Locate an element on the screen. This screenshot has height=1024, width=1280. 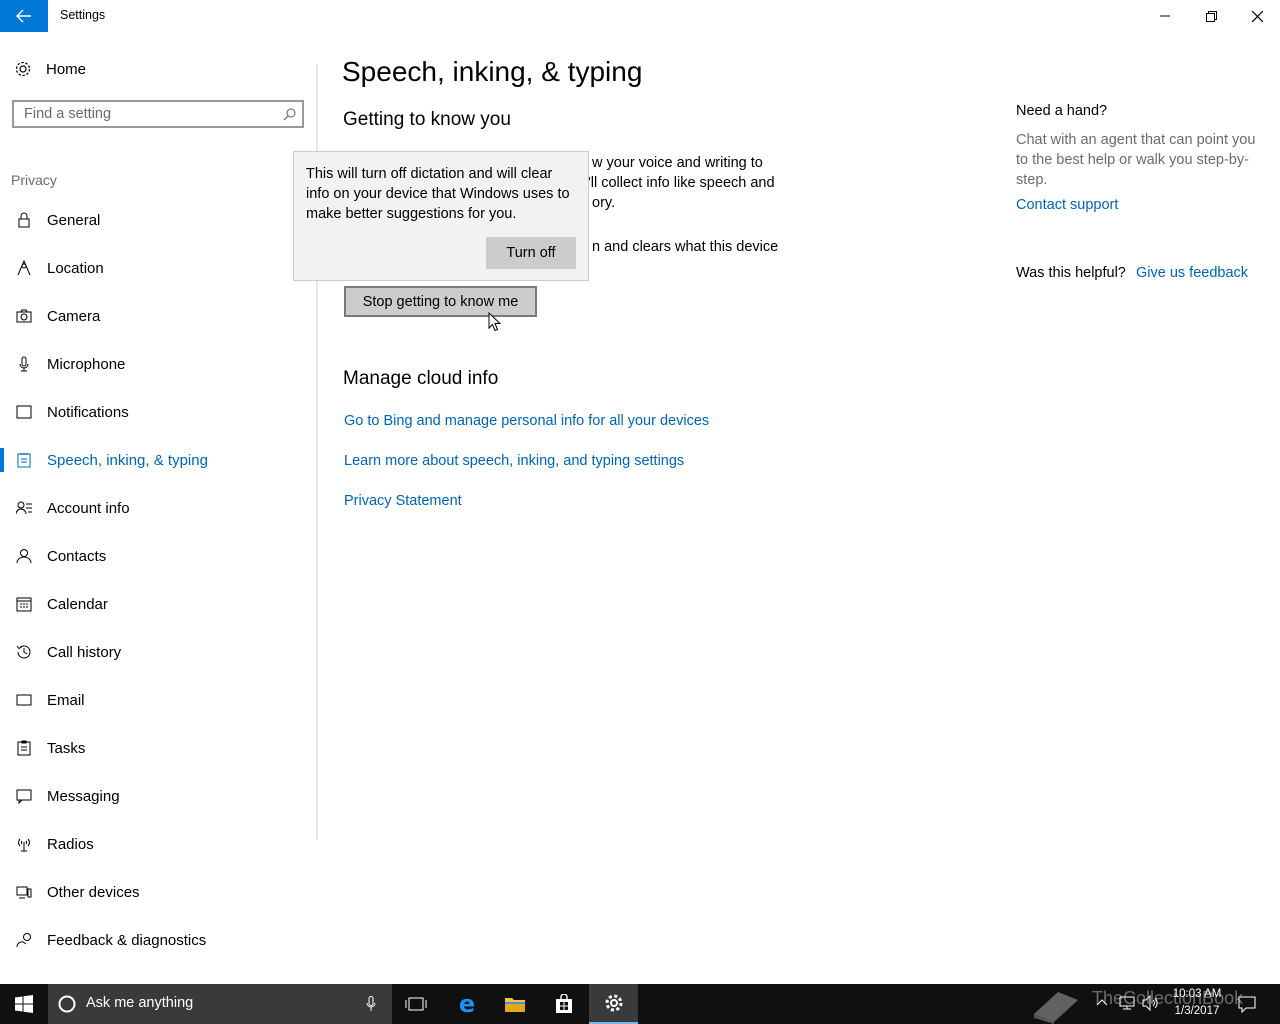
sidebar-item-tasks: Tasks is located at coordinates (158, 748).